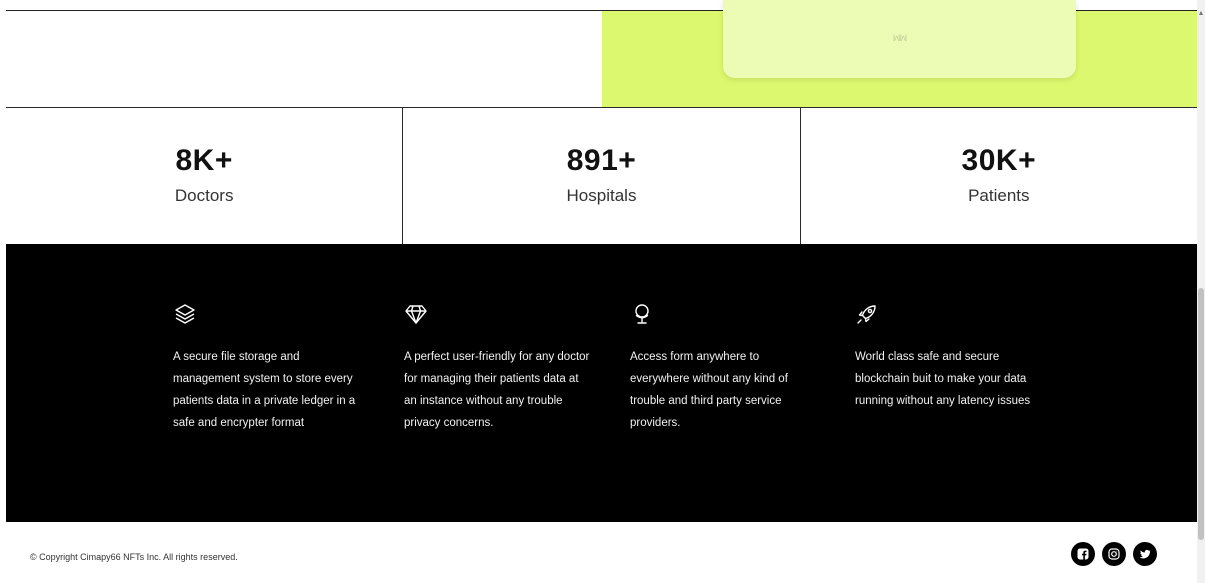 The width and height of the screenshot is (1205, 583). I want to click on stat-patients: 30K+ Patients, so click(998, 176).